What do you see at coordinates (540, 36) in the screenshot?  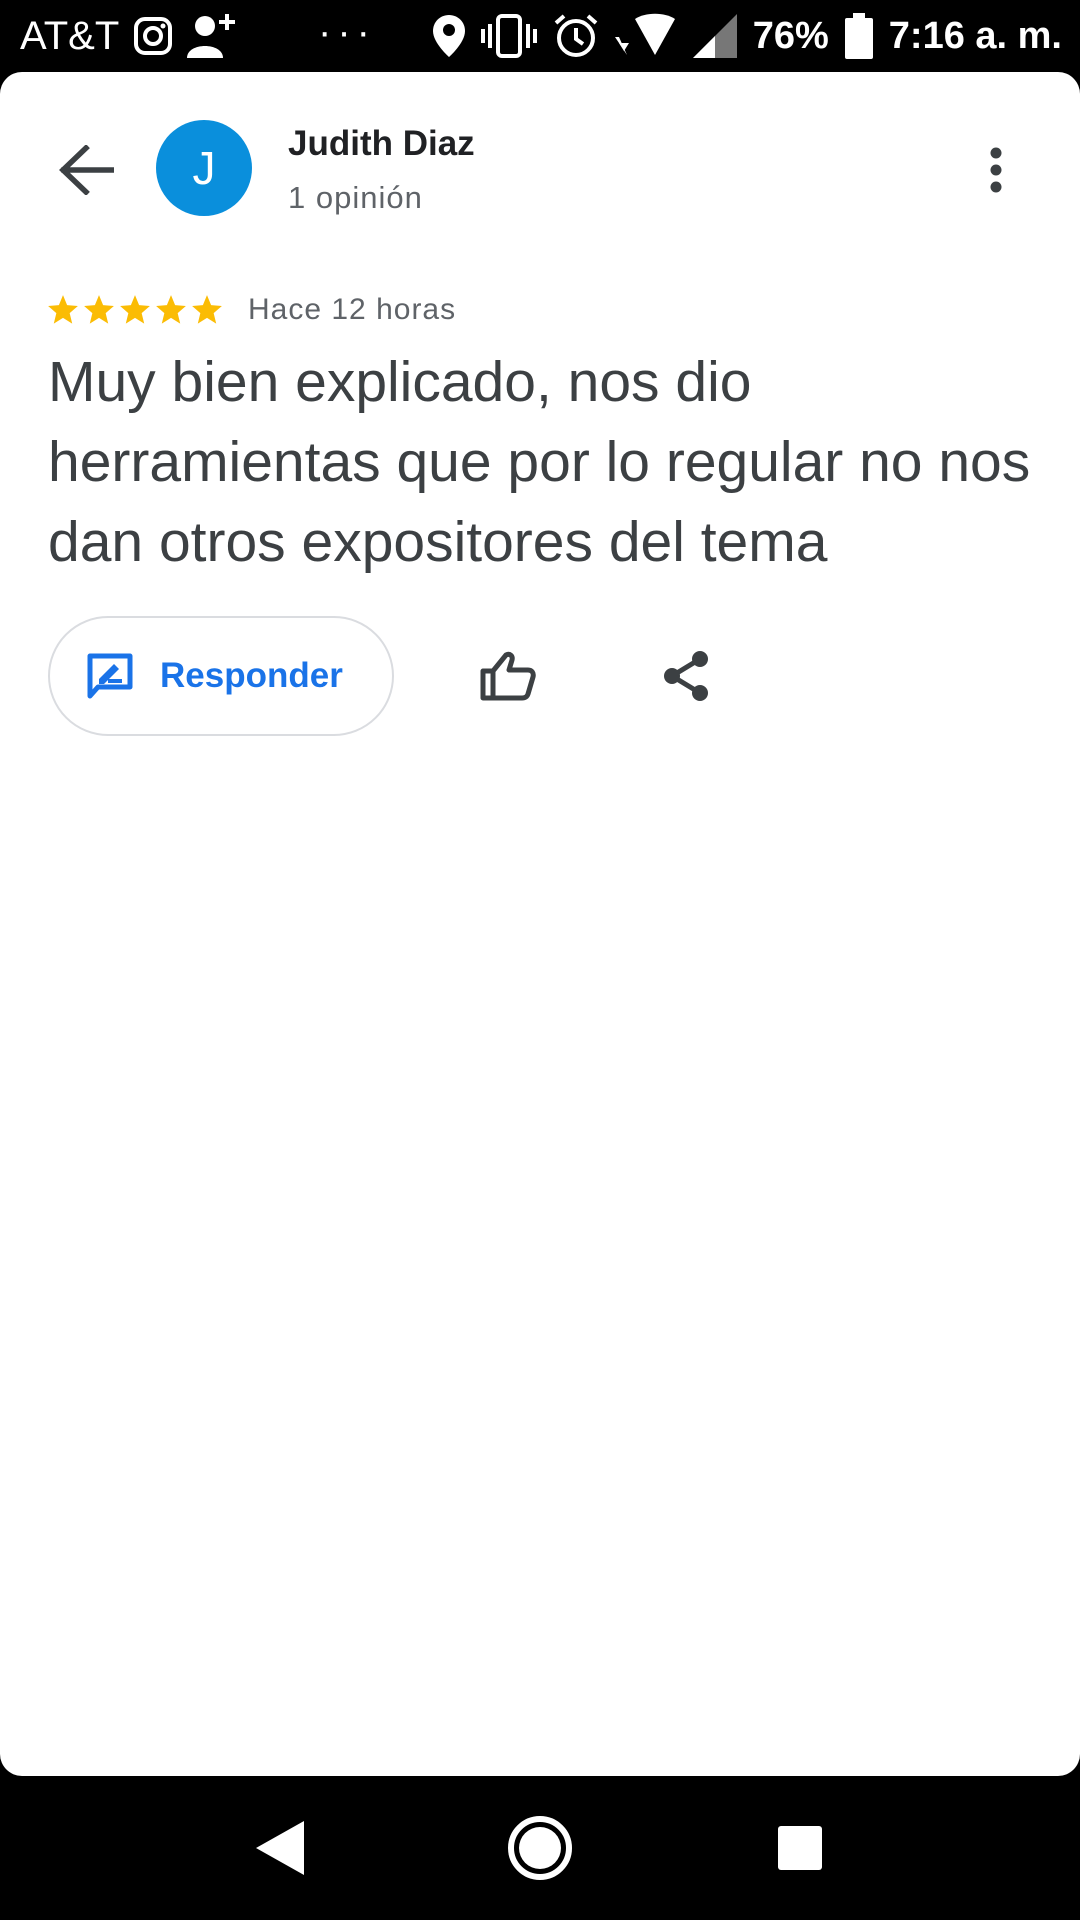 I see `status-bar: AT&T ··· 76% 7:16 a. m.` at bounding box center [540, 36].